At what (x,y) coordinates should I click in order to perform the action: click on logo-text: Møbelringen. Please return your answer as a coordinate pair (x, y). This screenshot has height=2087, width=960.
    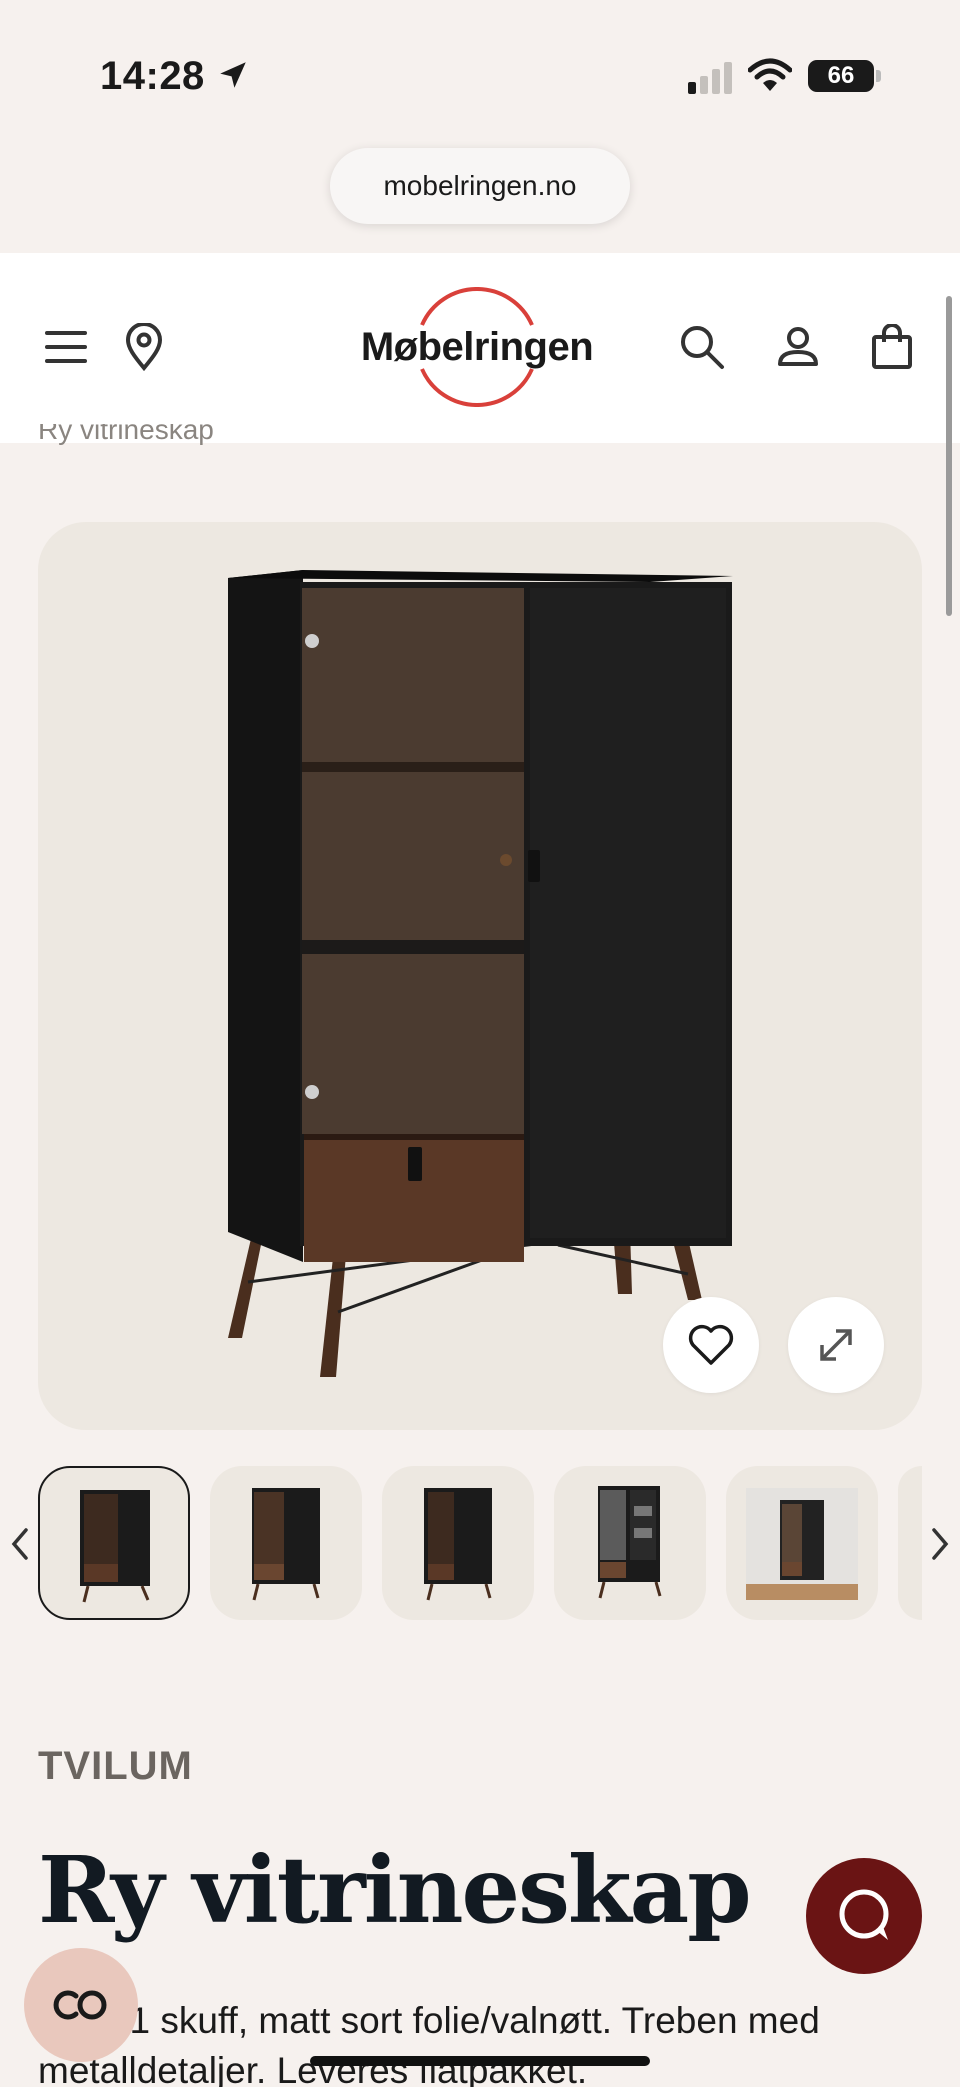
    Looking at the image, I should click on (477, 347).